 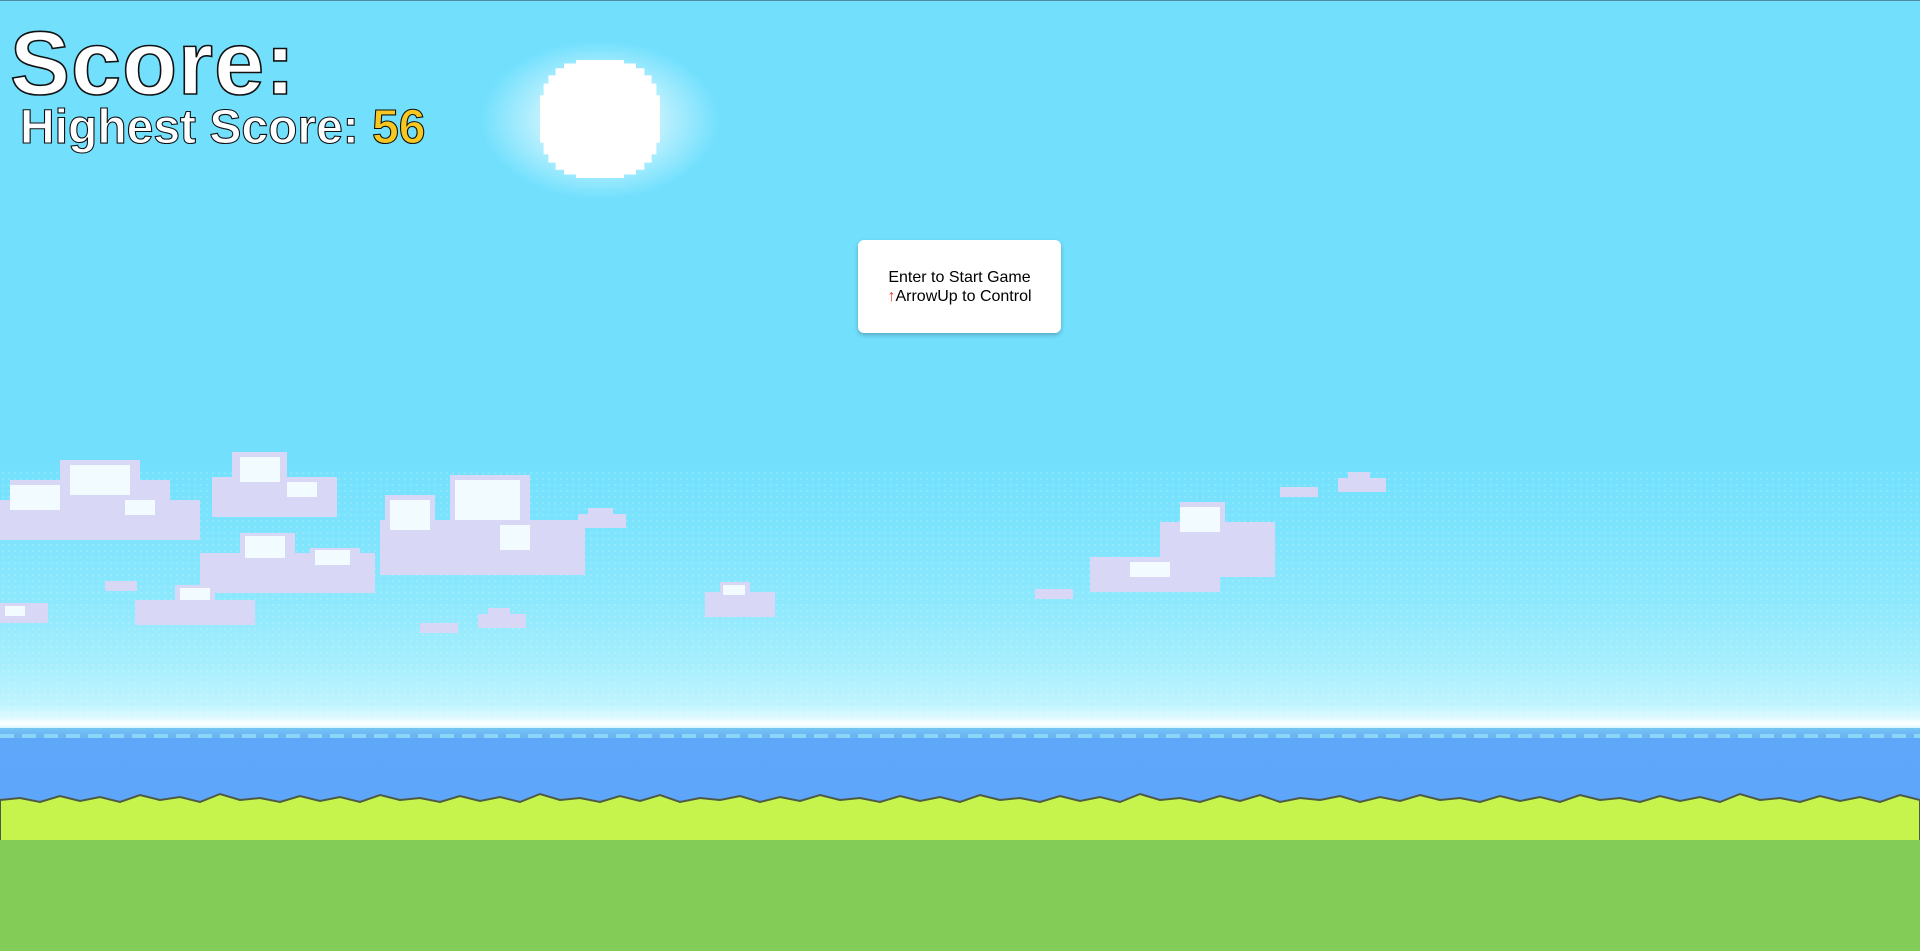 I want to click on sea-shoreline, so click(x=960, y=736).